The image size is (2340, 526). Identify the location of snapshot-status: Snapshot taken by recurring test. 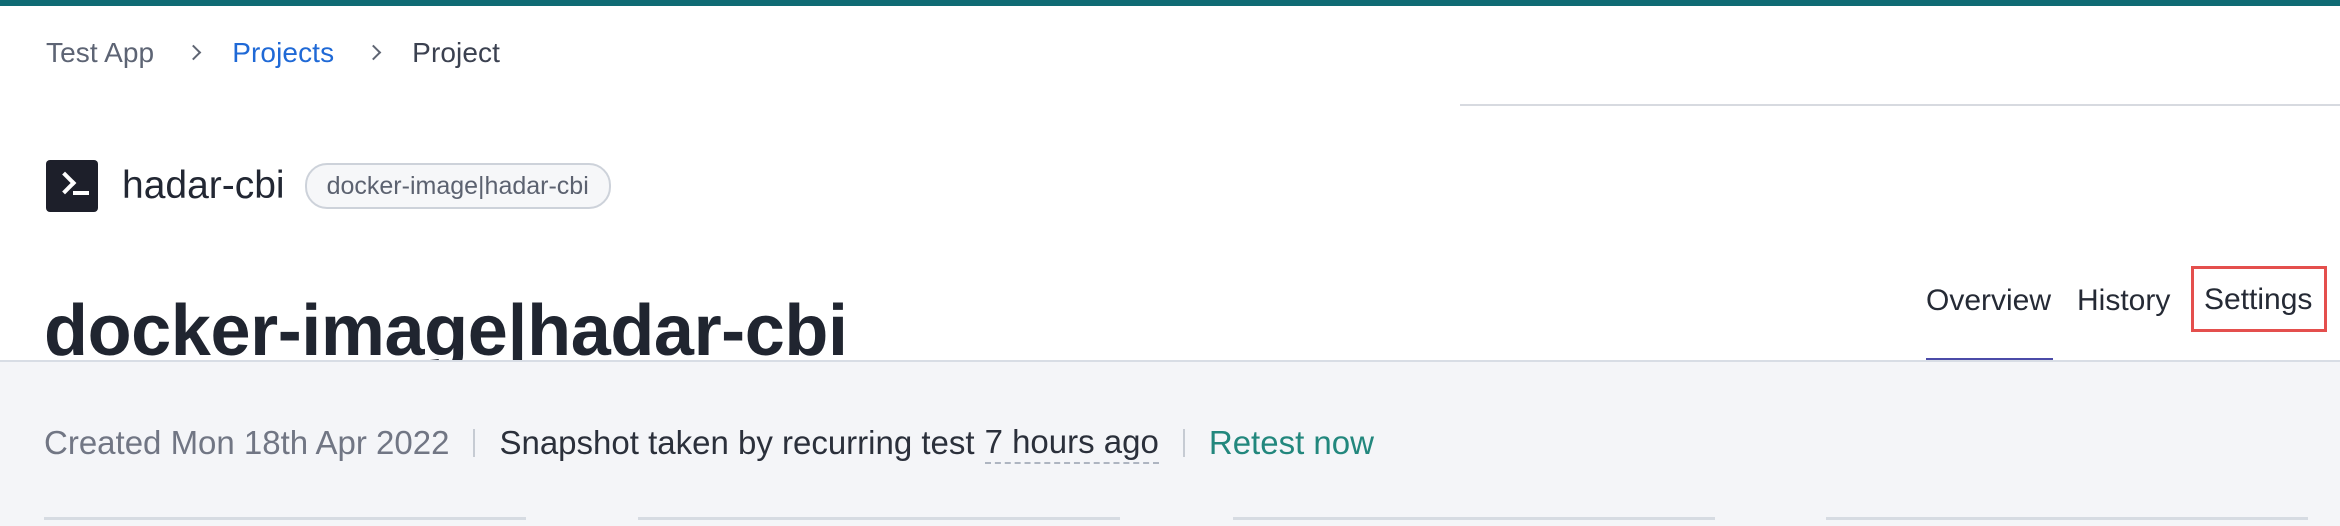
(737, 442).